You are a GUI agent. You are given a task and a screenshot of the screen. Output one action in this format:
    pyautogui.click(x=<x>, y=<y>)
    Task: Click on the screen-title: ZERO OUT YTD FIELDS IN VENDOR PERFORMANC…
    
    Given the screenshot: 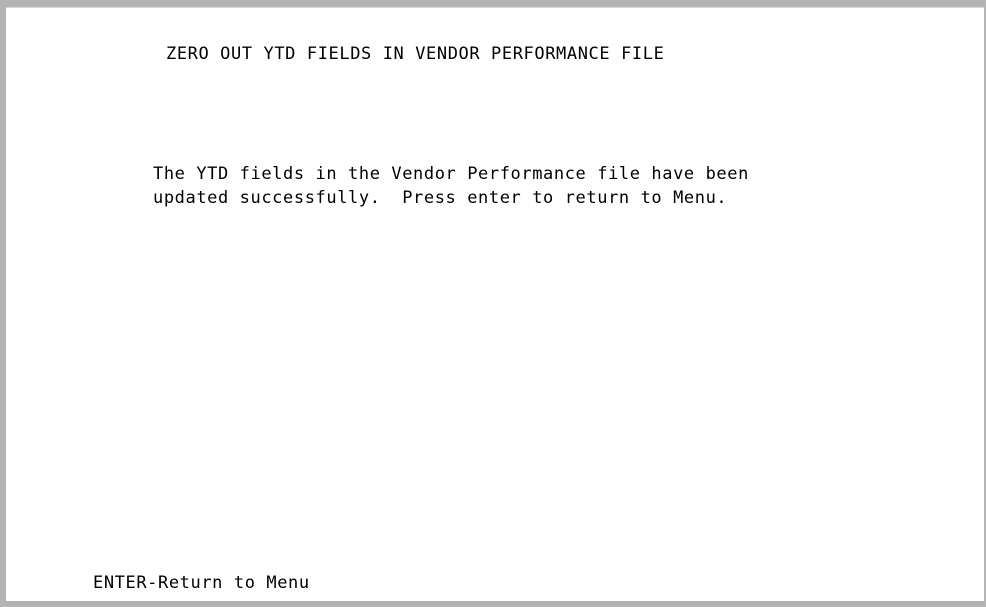 What is the action you would take?
    pyautogui.click(x=415, y=54)
    